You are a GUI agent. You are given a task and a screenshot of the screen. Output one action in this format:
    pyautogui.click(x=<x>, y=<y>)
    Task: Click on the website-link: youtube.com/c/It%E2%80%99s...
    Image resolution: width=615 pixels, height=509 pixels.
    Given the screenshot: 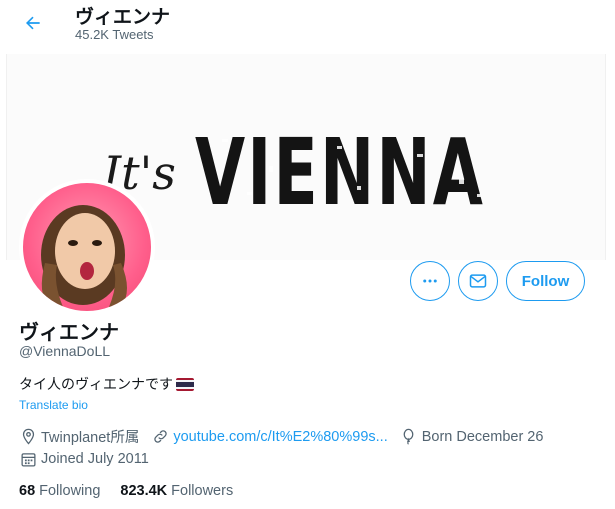 What is the action you would take?
    pyautogui.click(x=280, y=437)
    